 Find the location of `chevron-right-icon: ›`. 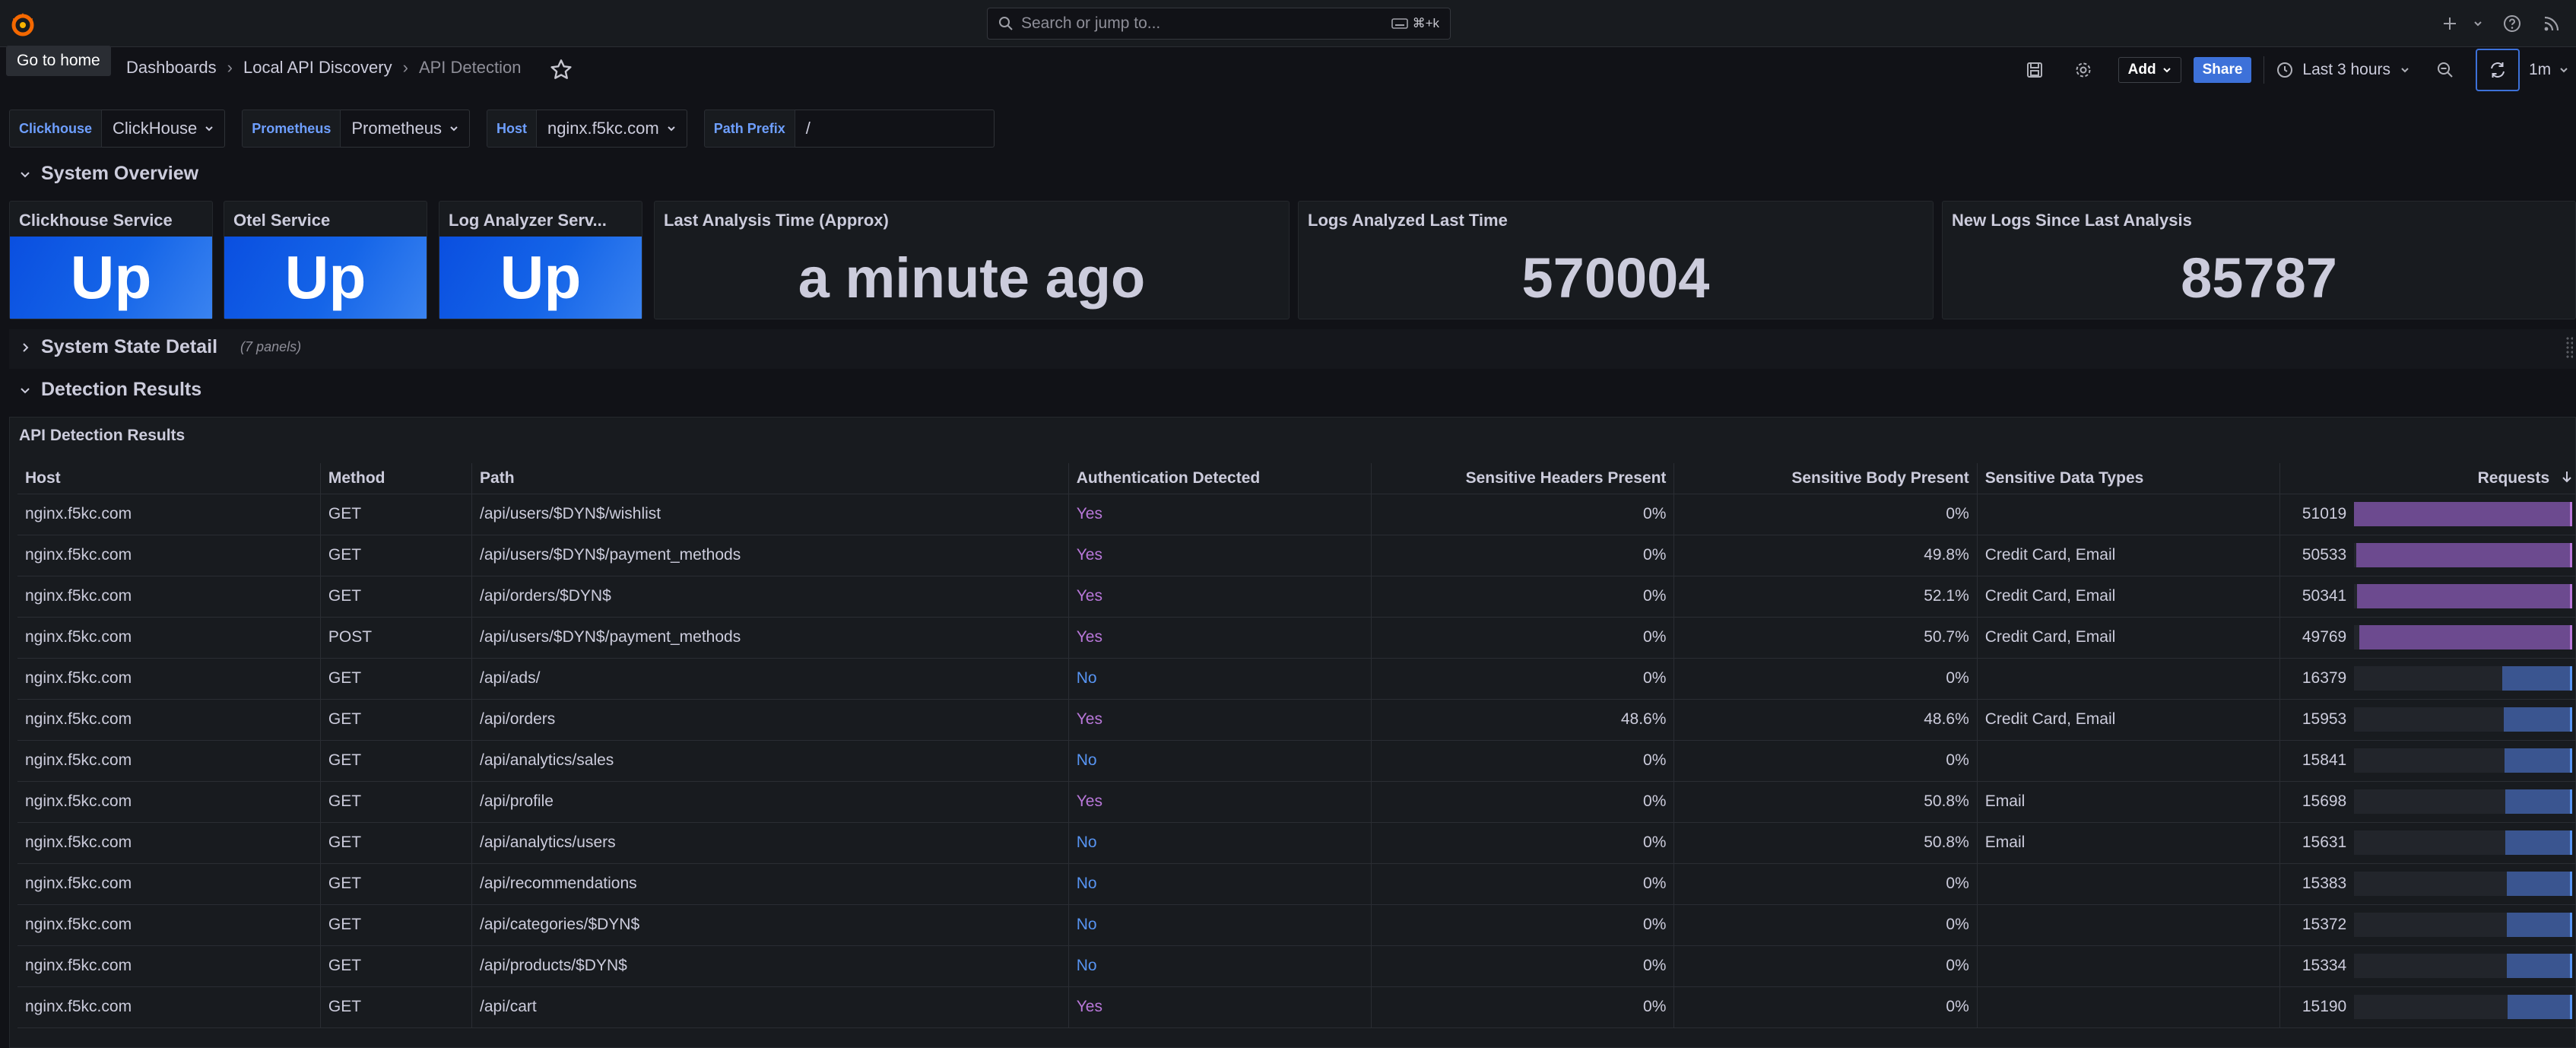

chevron-right-icon: › is located at coordinates (230, 67).